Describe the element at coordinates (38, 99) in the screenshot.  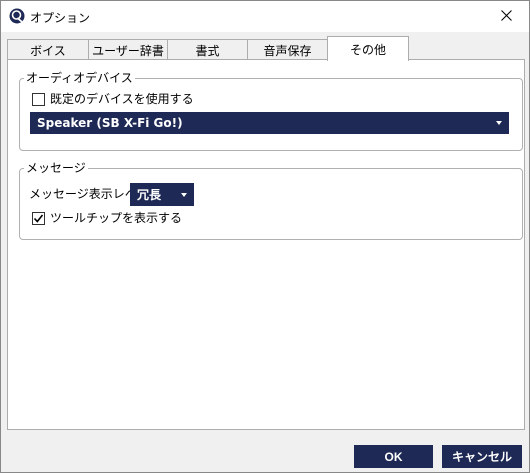
I see `use-default-device-checkbox` at that location.